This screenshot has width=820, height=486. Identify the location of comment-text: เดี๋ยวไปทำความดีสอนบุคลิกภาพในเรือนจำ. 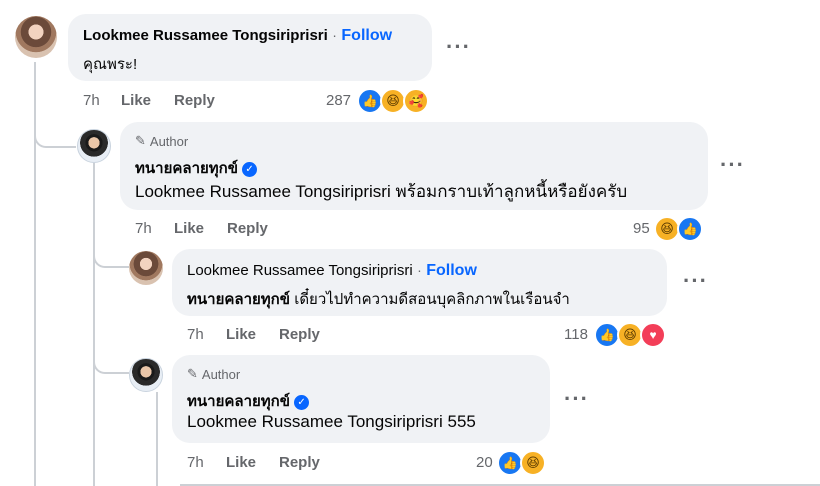
(432, 299).